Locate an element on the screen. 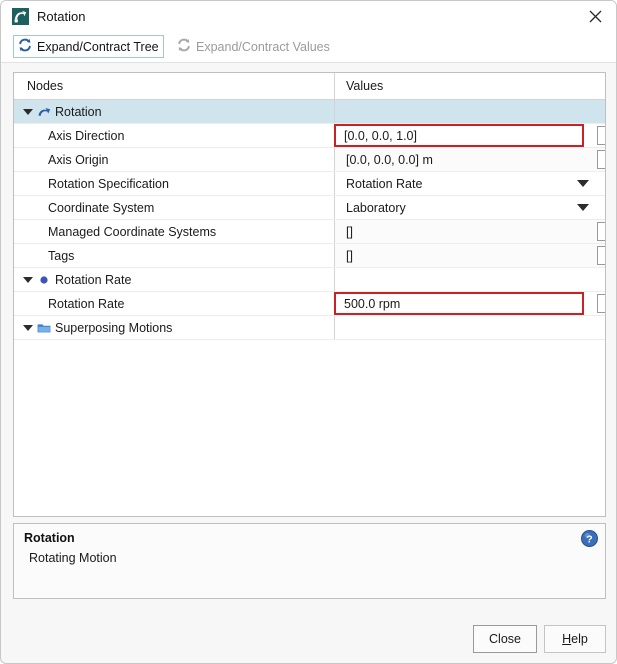  value-text: [0.0, 0.0, 1.0] is located at coordinates (380, 135).